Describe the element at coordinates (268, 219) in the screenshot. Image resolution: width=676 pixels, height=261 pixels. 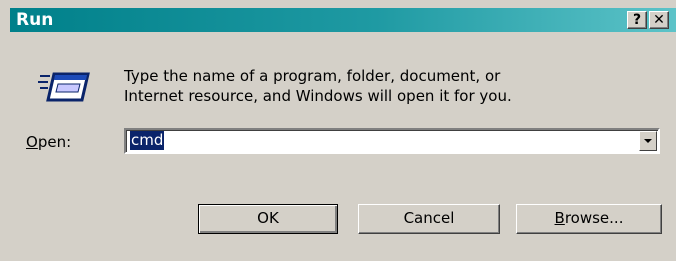
I see `ok-button: OK` at that location.